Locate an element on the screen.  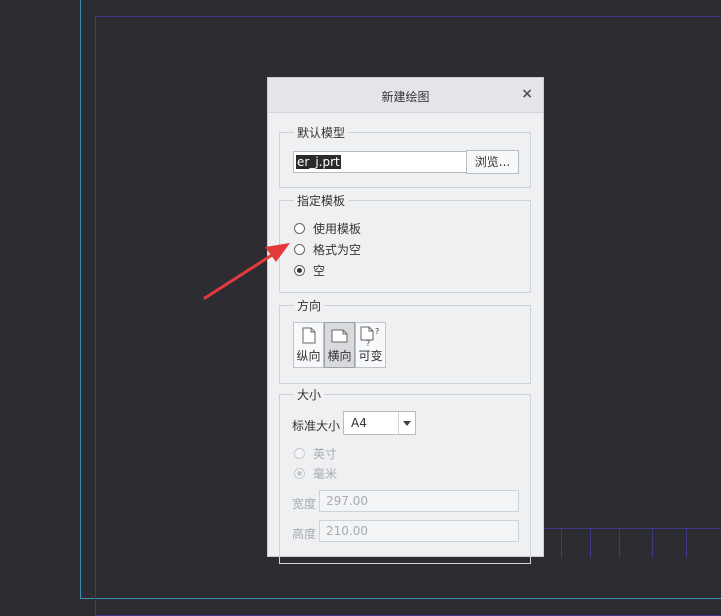
annotation-arrow is located at coordinates (246, 271).